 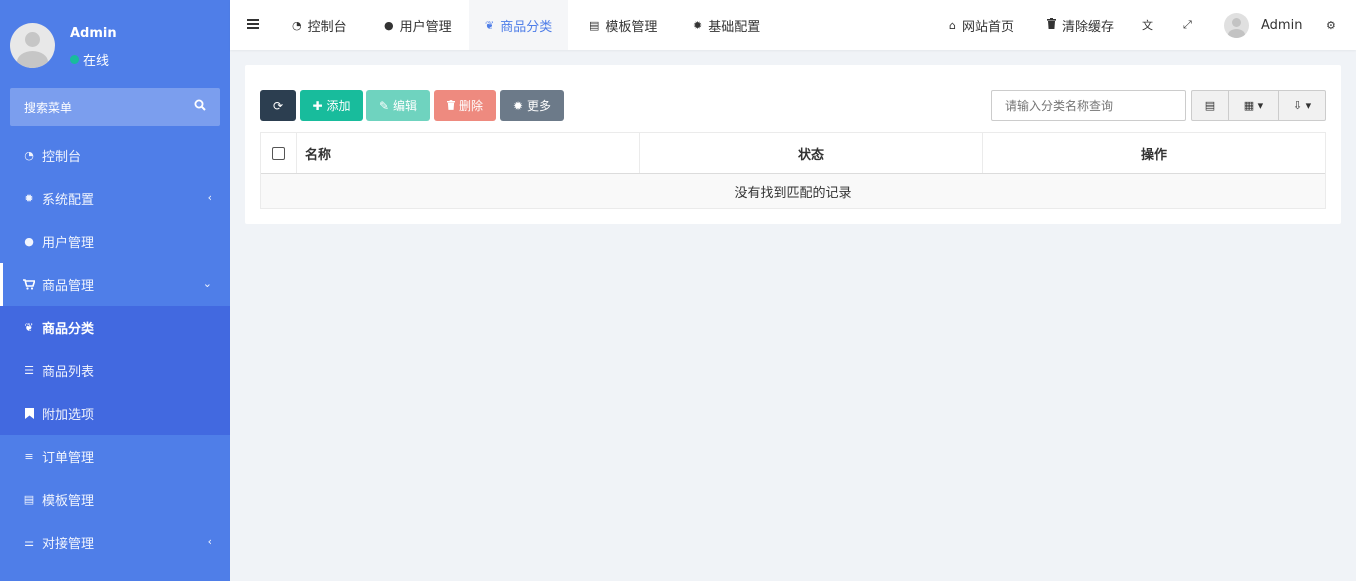 I want to click on sidebar-item-system-config: ✹ 系统配置 ‹, so click(x=115, y=198).